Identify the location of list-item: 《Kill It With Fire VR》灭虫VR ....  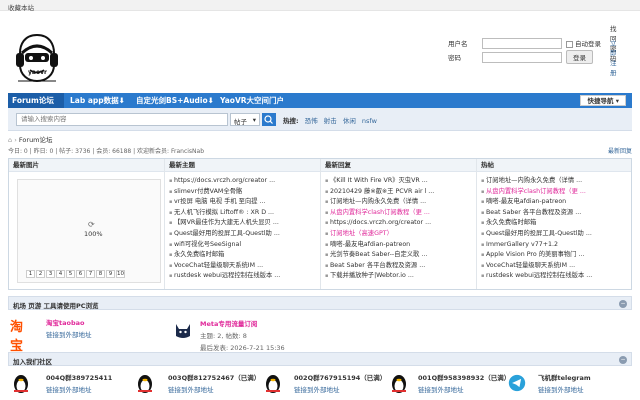
(398, 181).